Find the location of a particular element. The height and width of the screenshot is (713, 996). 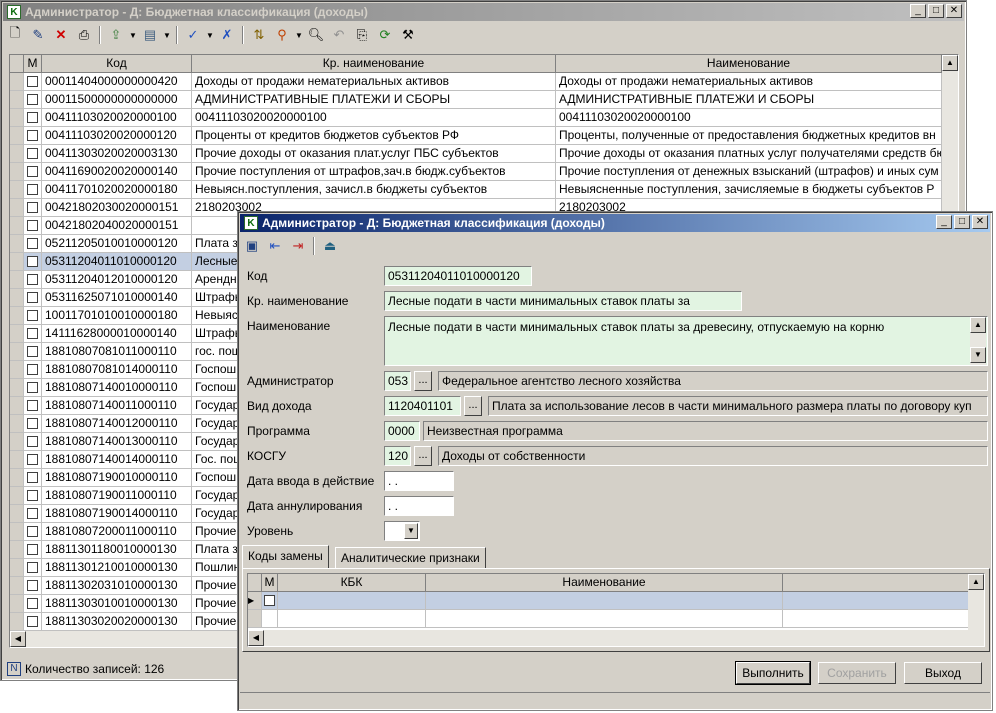

name-scroll-up-icon: ▲ is located at coordinates (978, 325).